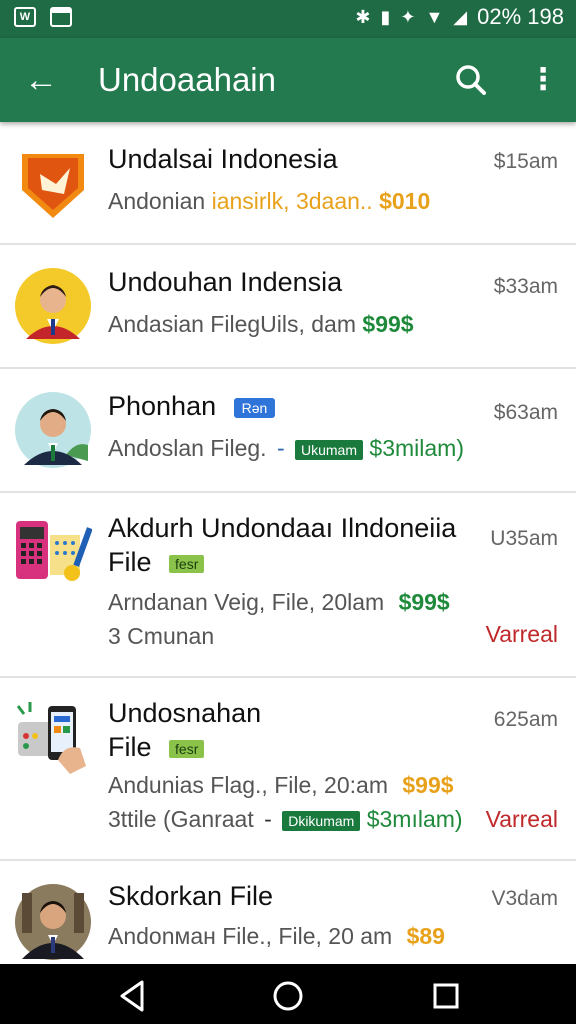 Image resolution: width=576 pixels, height=1029 pixels. I want to click on sim-icon: ▮, so click(385, 16).